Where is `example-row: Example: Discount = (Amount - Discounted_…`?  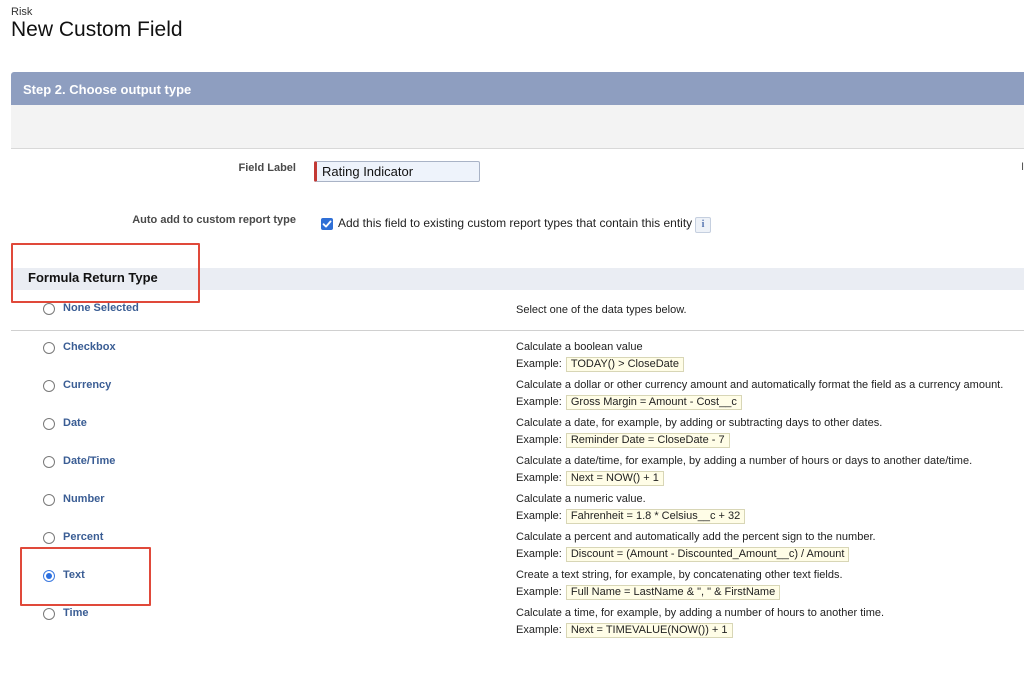 example-row: Example: Discount = (Amount - Discounted_… is located at coordinates (683, 554).